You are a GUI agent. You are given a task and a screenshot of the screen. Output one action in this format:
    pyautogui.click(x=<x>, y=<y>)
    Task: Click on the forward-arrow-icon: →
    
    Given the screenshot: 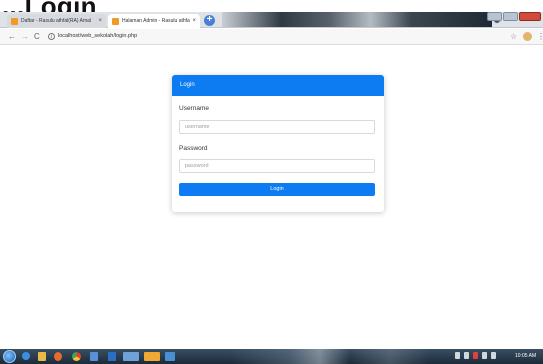 What is the action you would take?
    pyautogui.click(x=25, y=37)
    